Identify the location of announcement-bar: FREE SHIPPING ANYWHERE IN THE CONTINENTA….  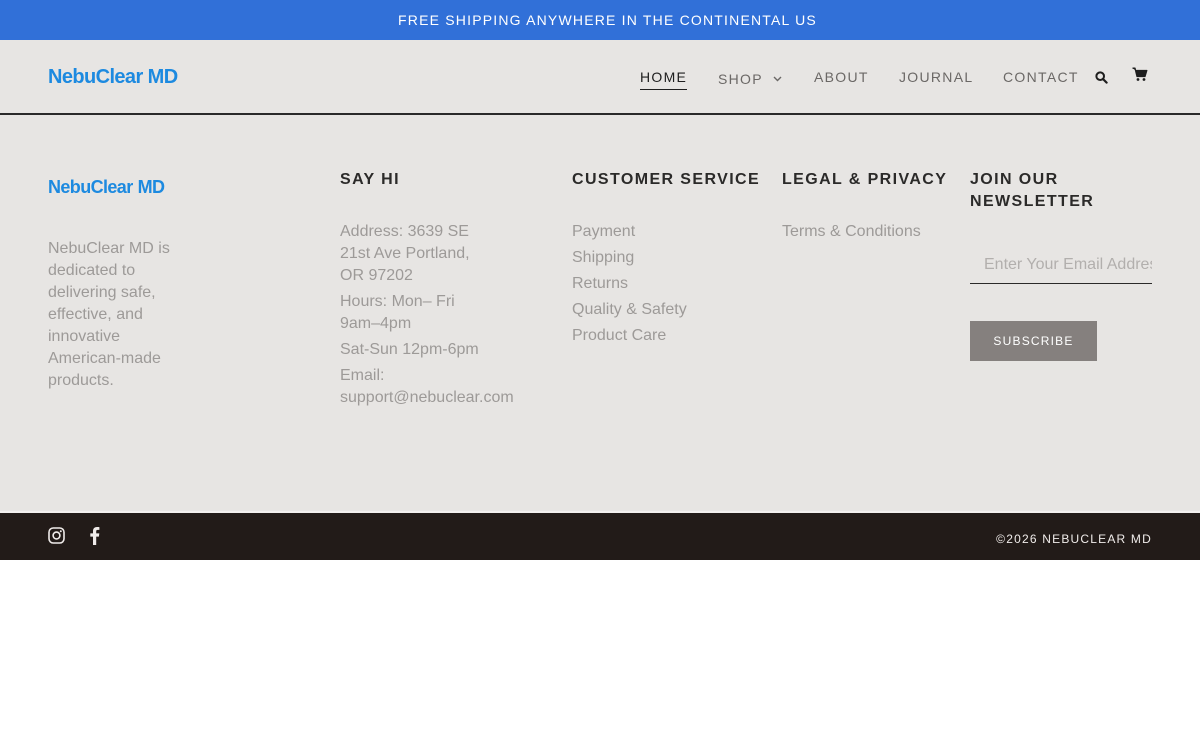
(600, 20).